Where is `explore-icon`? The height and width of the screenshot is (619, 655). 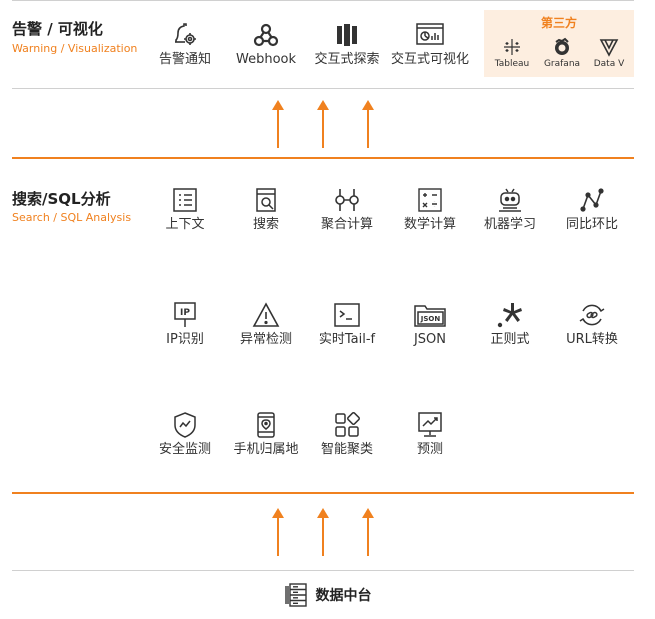
explore-icon is located at coordinates (347, 35).